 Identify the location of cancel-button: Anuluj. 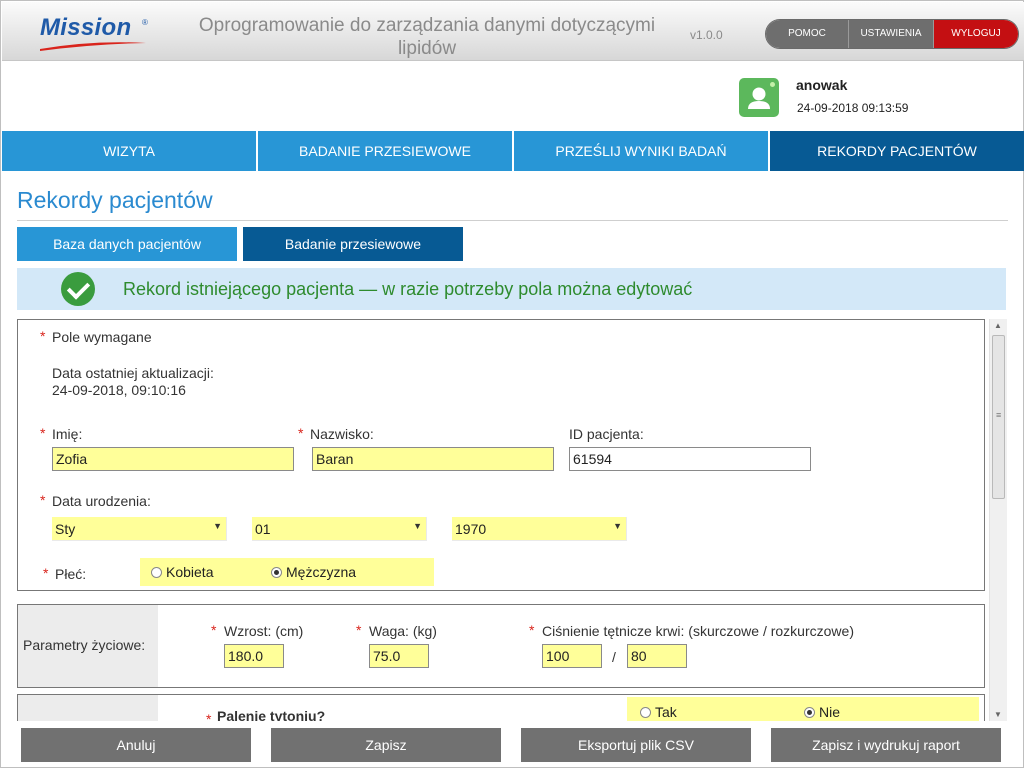
(136, 745).